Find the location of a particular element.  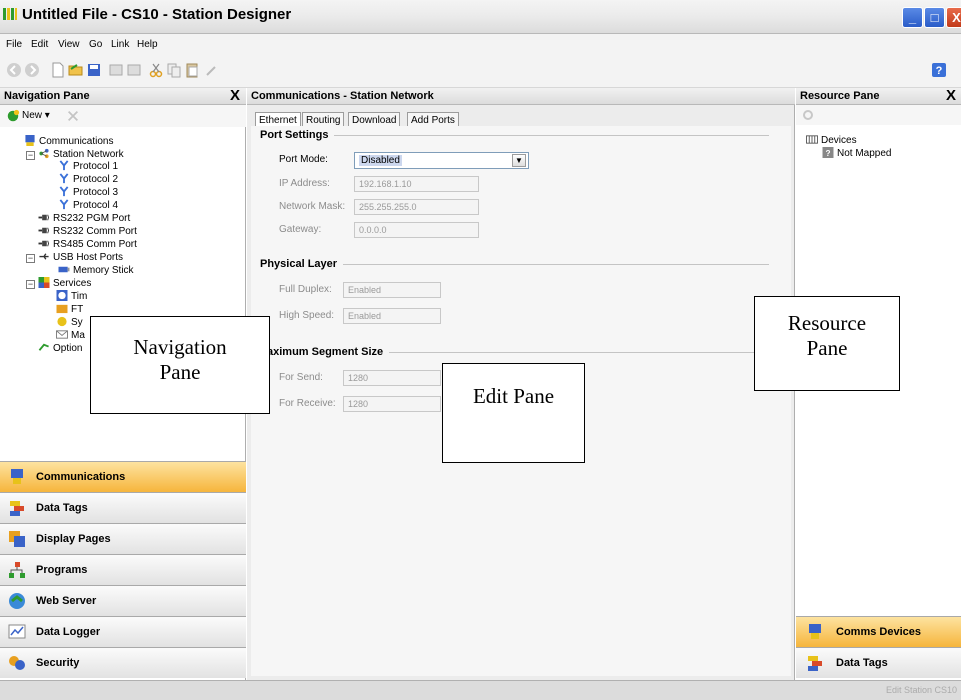

menu-view: View is located at coordinates (69, 44).